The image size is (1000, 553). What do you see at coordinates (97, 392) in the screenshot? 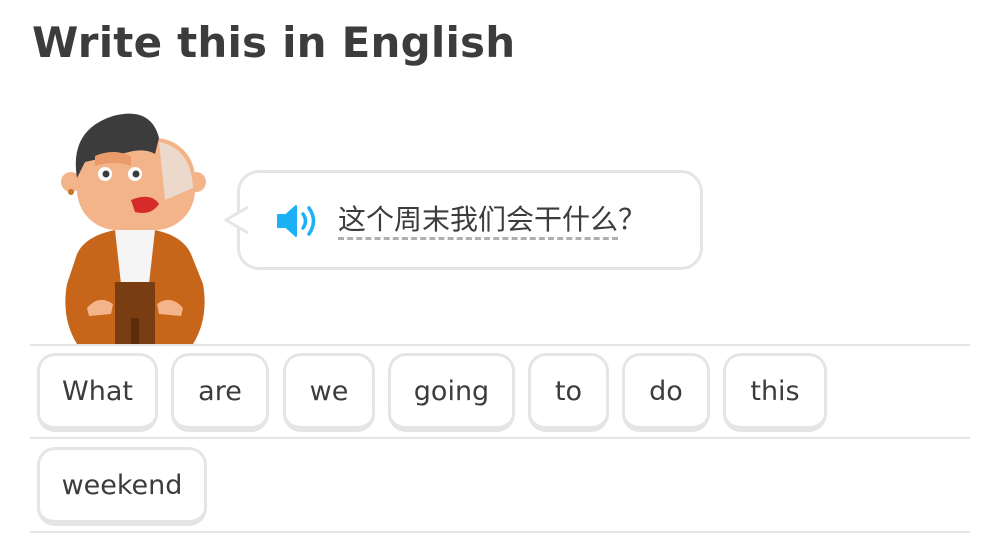
I see `word-chip-what: What` at bounding box center [97, 392].